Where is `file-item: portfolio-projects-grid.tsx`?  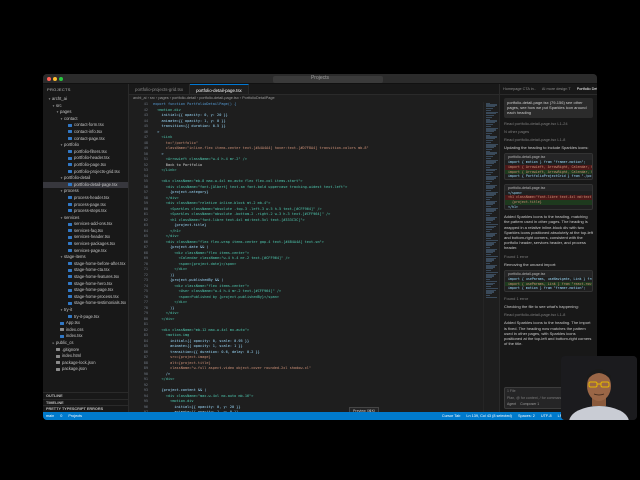
file-item: portfolio-projects-grid.tsx is located at coordinates (85, 172).